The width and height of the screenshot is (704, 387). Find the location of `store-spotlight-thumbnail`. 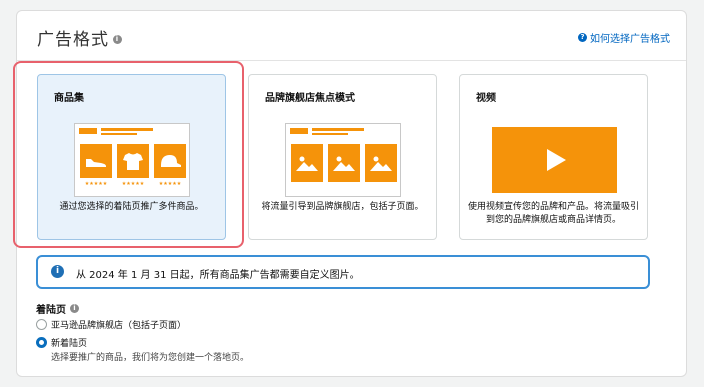

store-spotlight-thumbnail is located at coordinates (343, 160).